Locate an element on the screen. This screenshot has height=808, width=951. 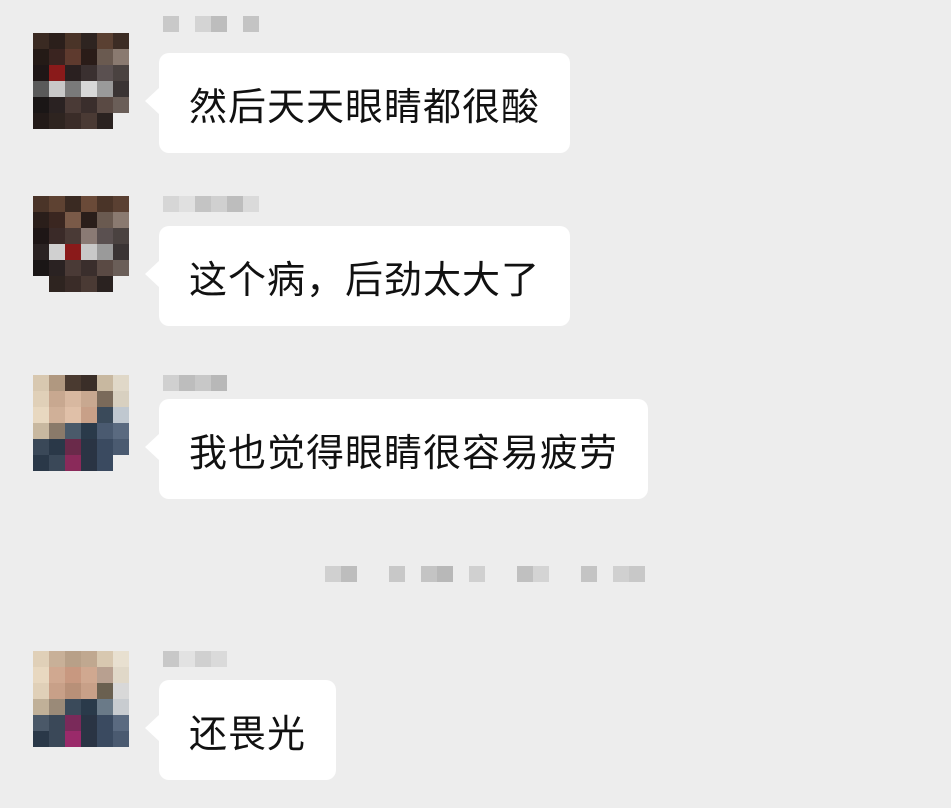
message-bubble: 我也觉得眼睛很容易疲劳 is located at coordinates (396, 449).